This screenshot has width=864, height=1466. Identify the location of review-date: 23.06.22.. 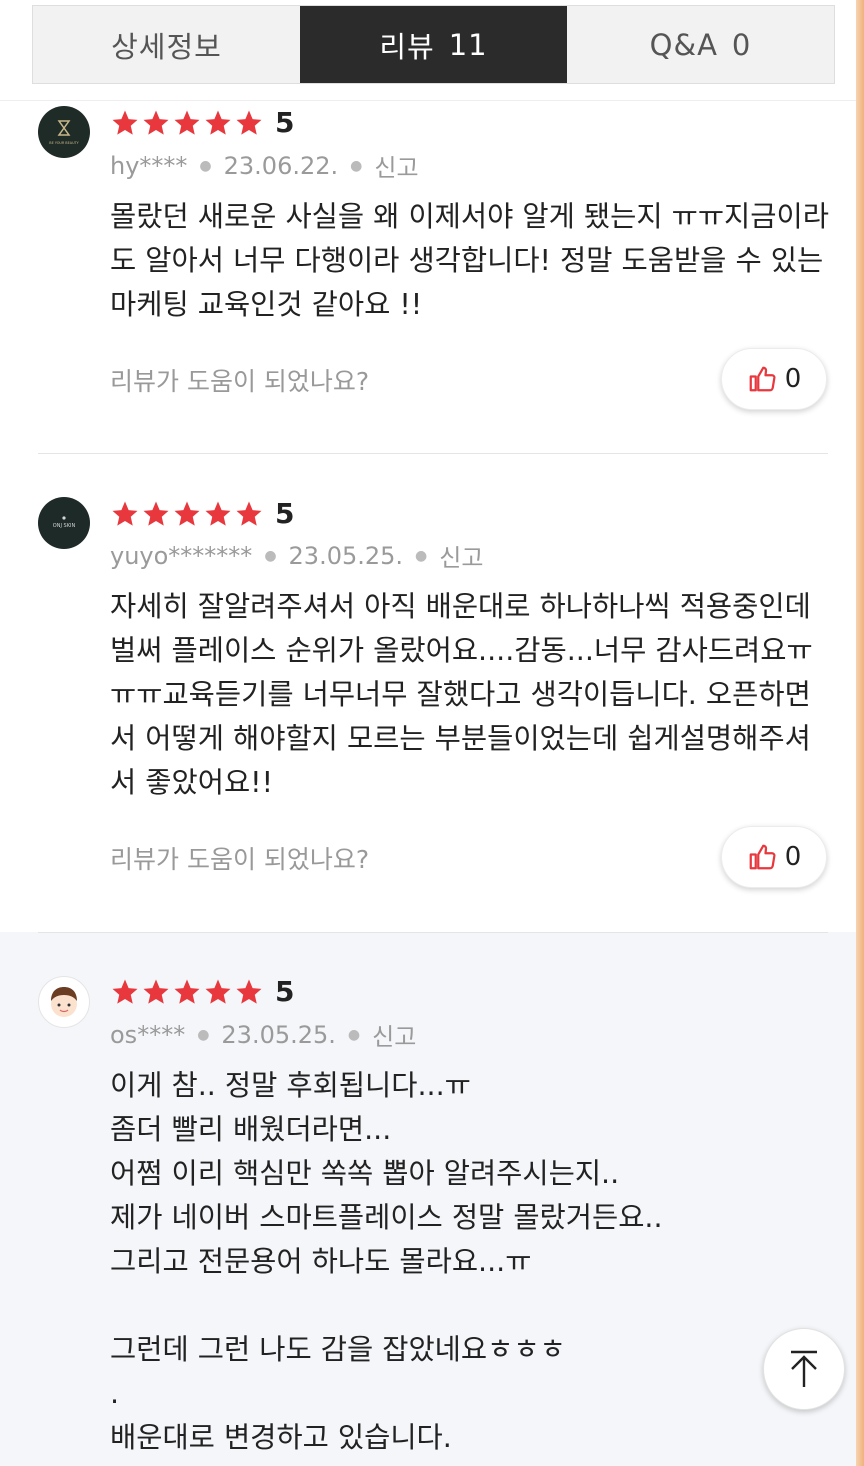
(281, 165).